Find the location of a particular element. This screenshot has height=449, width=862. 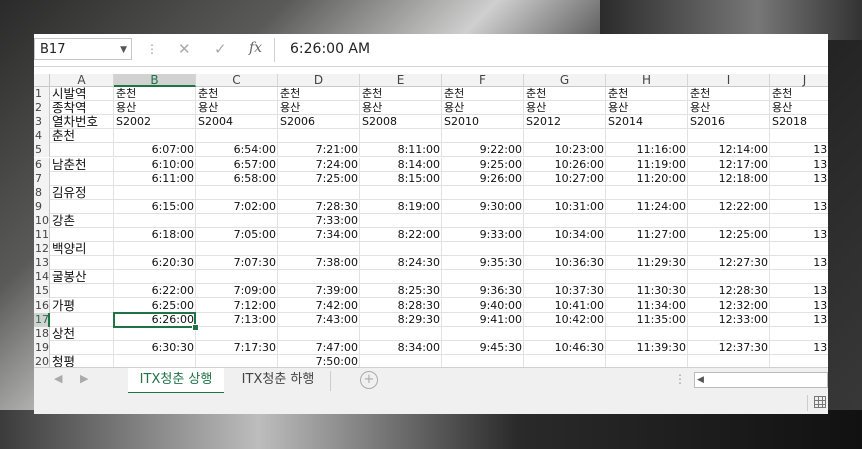

cell-a18: 상천 is located at coordinates (82, 333).